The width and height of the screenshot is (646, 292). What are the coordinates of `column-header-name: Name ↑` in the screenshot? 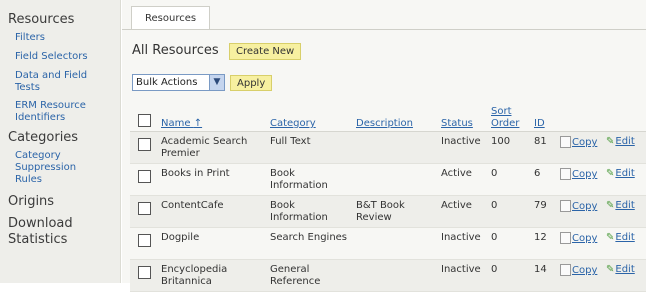 It's located at (181, 124).